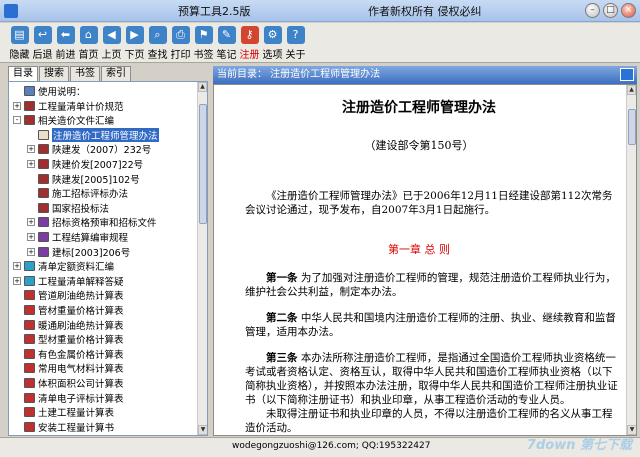 The image size is (640, 457). I want to click on next-page-icon: ▶, so click(134, 35).